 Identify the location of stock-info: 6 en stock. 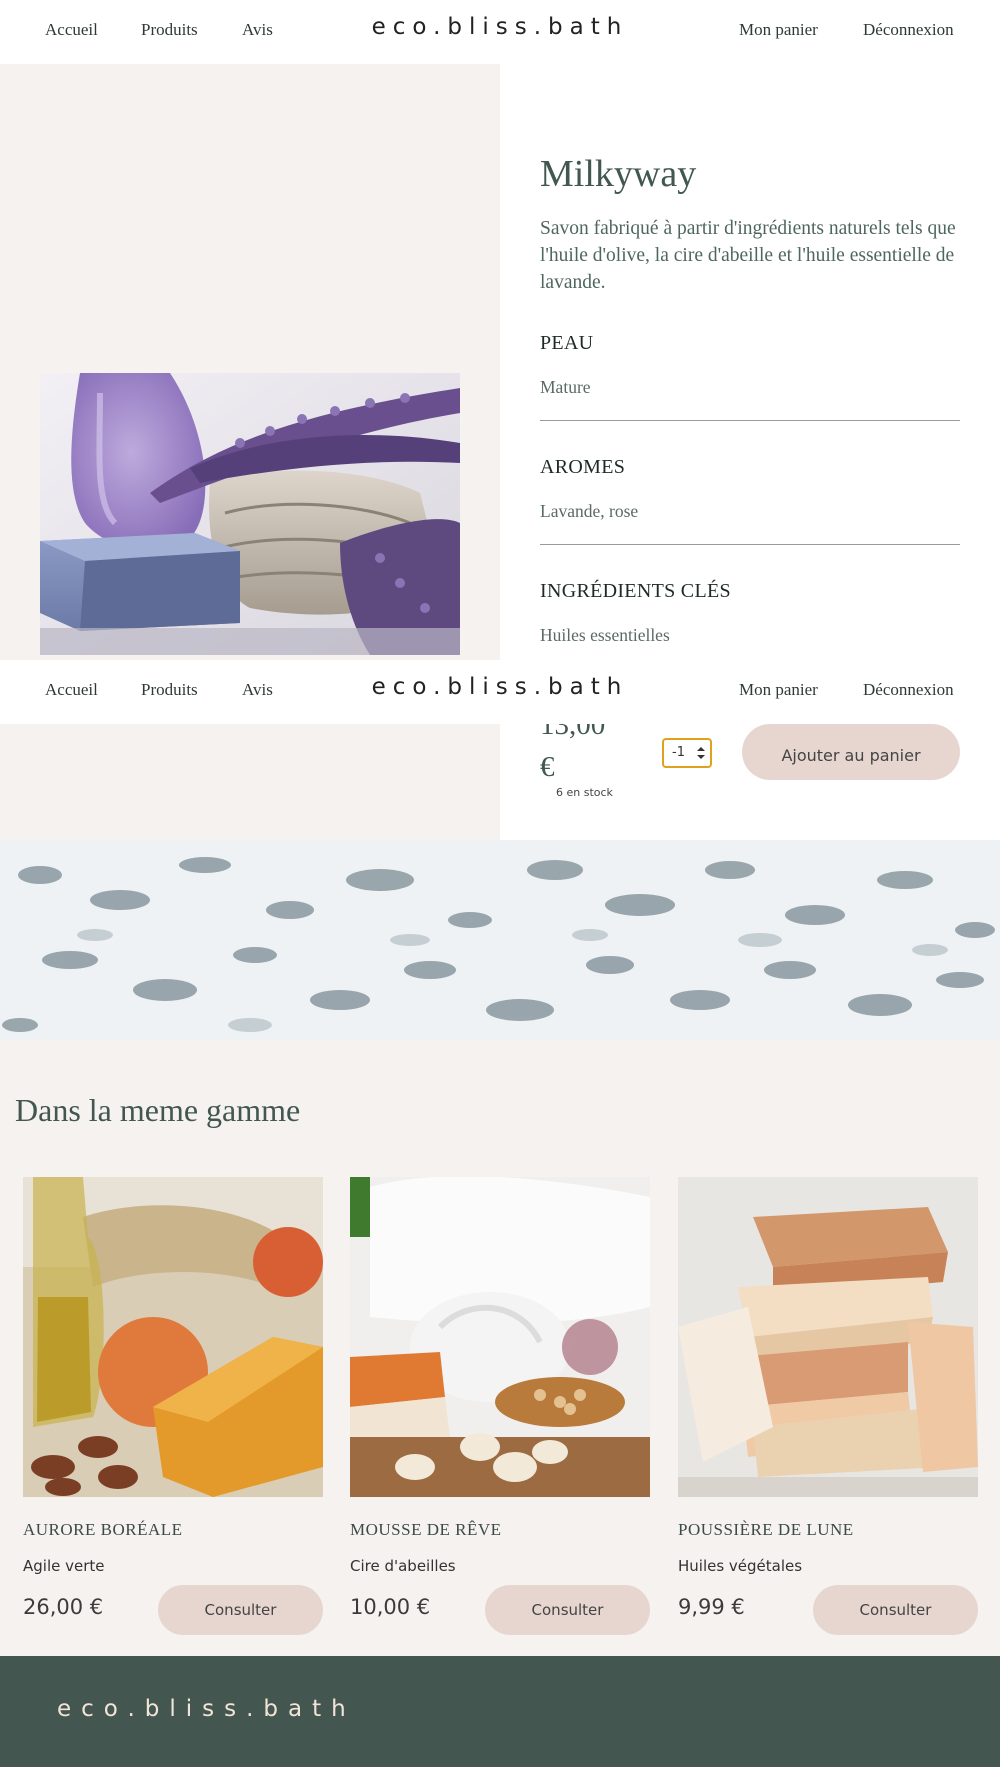
(584, 792).